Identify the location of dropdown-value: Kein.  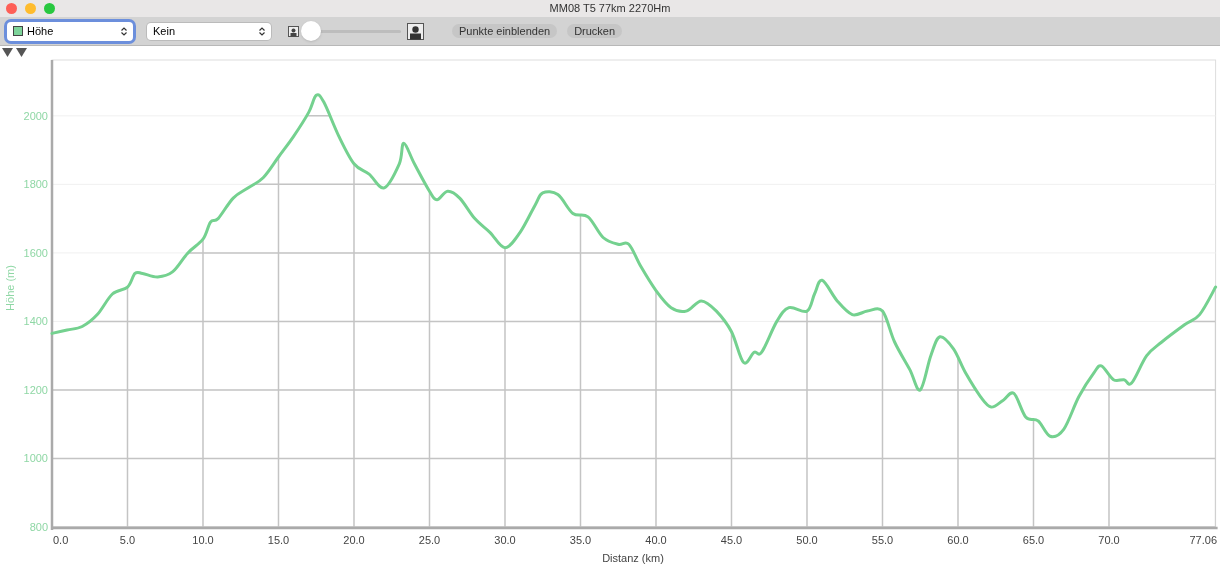
(165, 31).